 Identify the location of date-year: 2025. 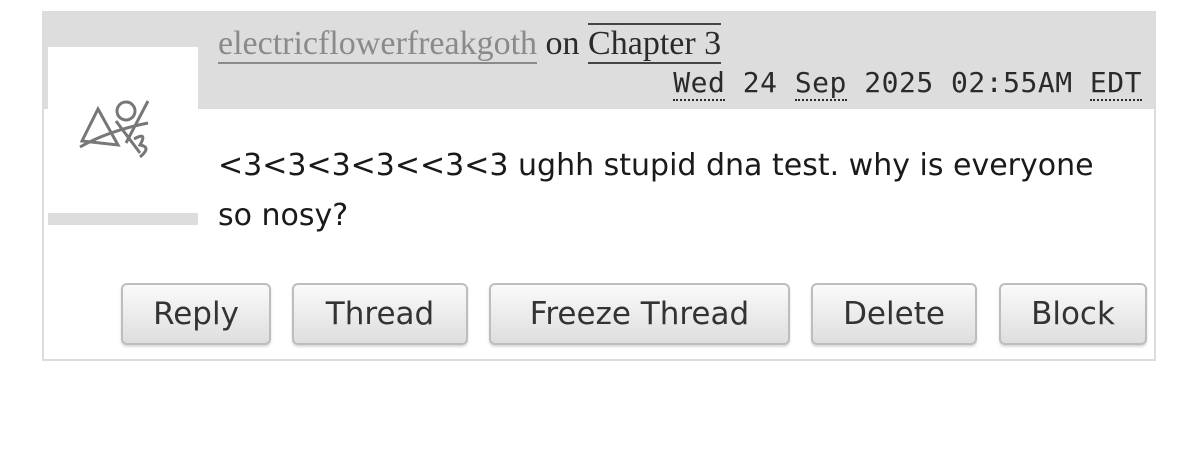
(899, 82).